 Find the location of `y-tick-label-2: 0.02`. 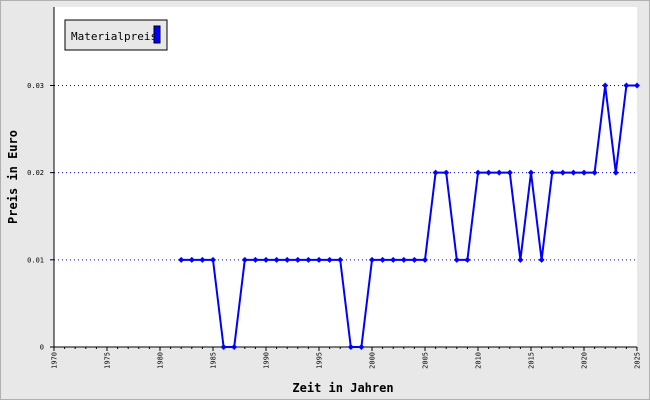

y-tick-label-2: 0.02 is located at coordinates (35, 173).